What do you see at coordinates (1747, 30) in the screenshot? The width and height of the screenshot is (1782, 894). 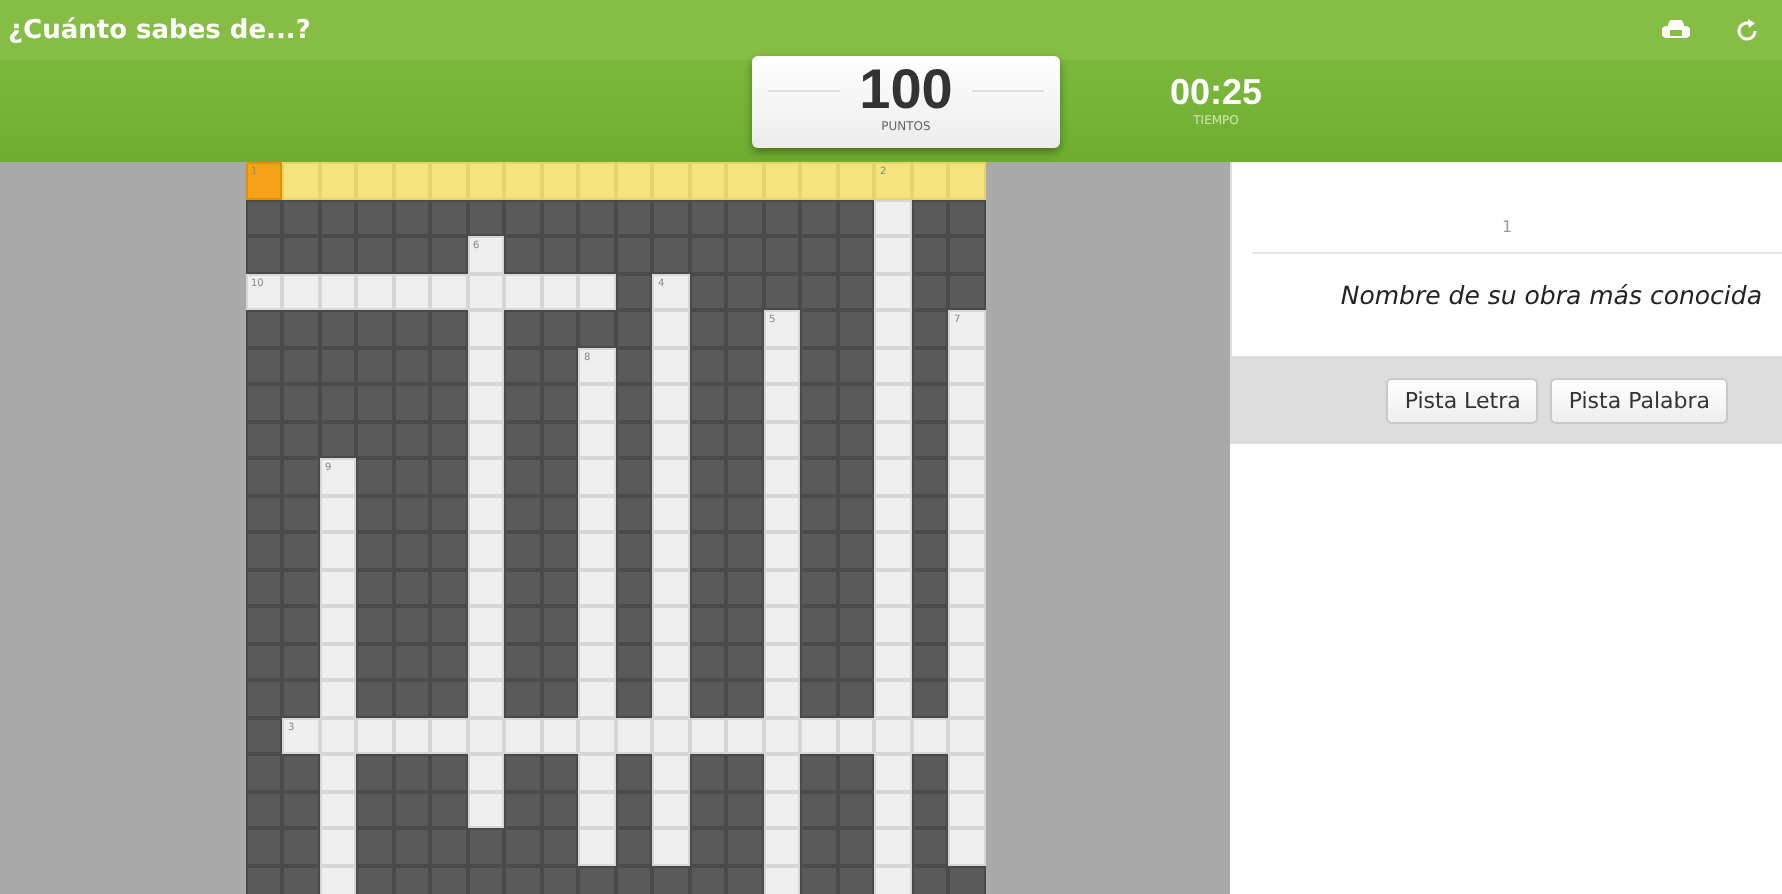 I see `refresh-icon` at bounding box center [1747, 30].